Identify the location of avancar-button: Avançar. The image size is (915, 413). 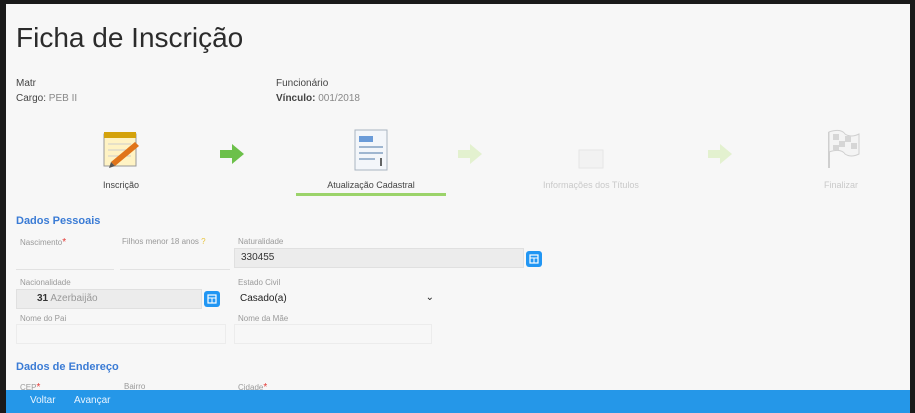
(92, 400).